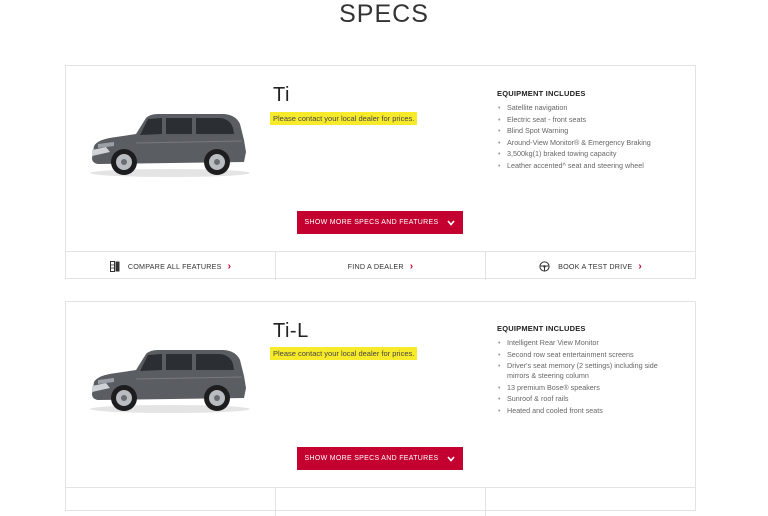 This screenshot has width=768, height=516. What do you see at coordinates (582, 388) in the screenshot?
I see `equipment-item: 13 premium Bose® speakers` at bounding box center [582, 388].